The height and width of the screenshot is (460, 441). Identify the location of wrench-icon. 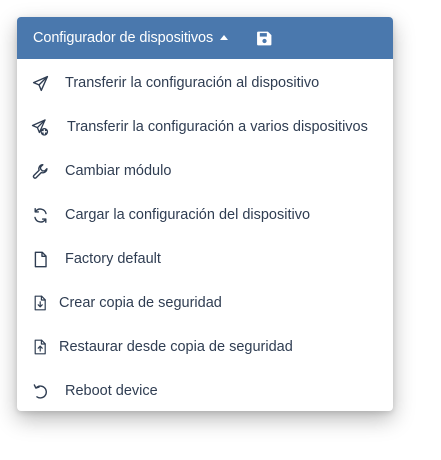
(40, 171).